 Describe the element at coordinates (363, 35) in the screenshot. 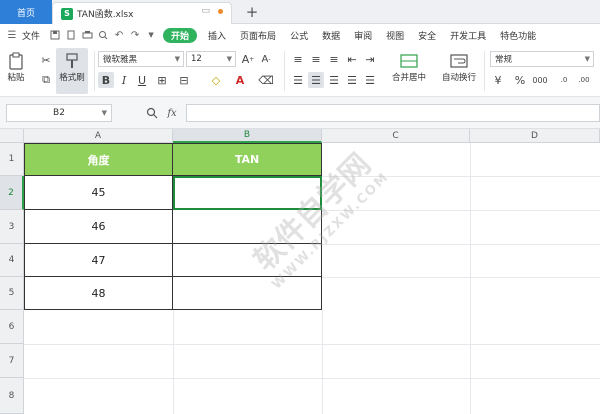

I see `menu-tab-review: 审阅` at that location.